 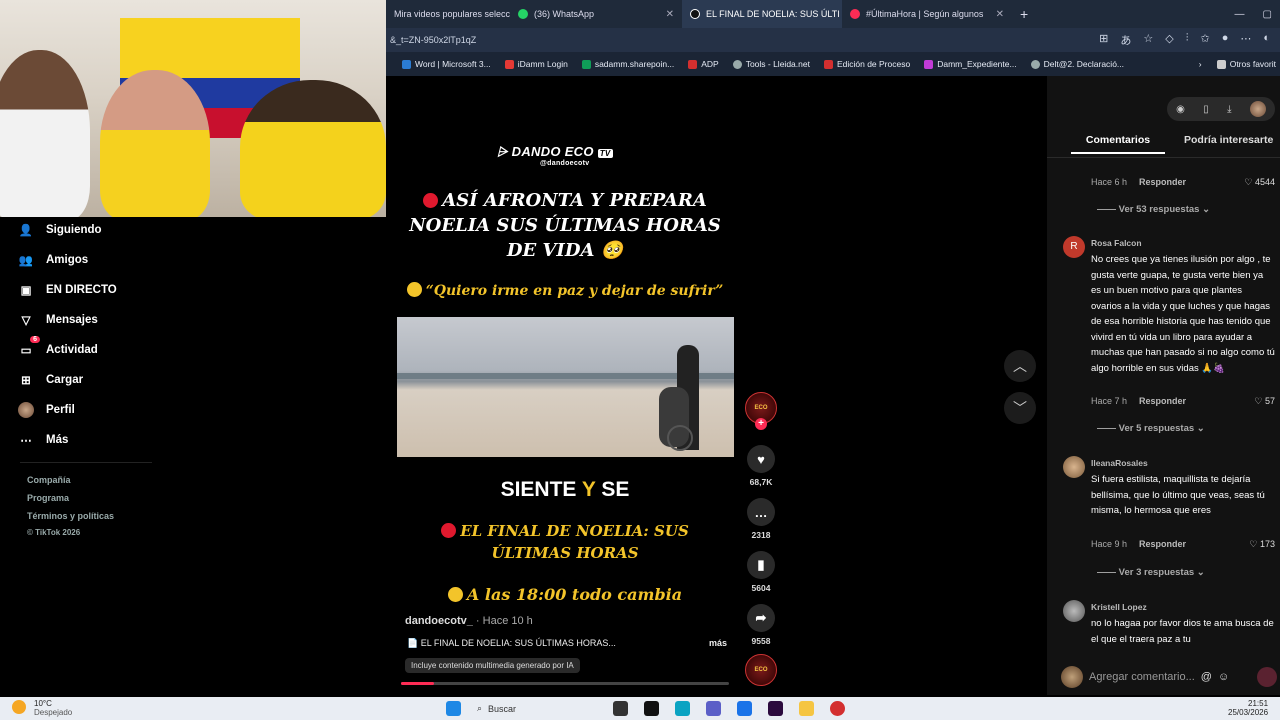 What do you see at coordinates (1125, 40) in the screenshot?
I see `translate-icon: あ` at bounding box center [1125, 40].